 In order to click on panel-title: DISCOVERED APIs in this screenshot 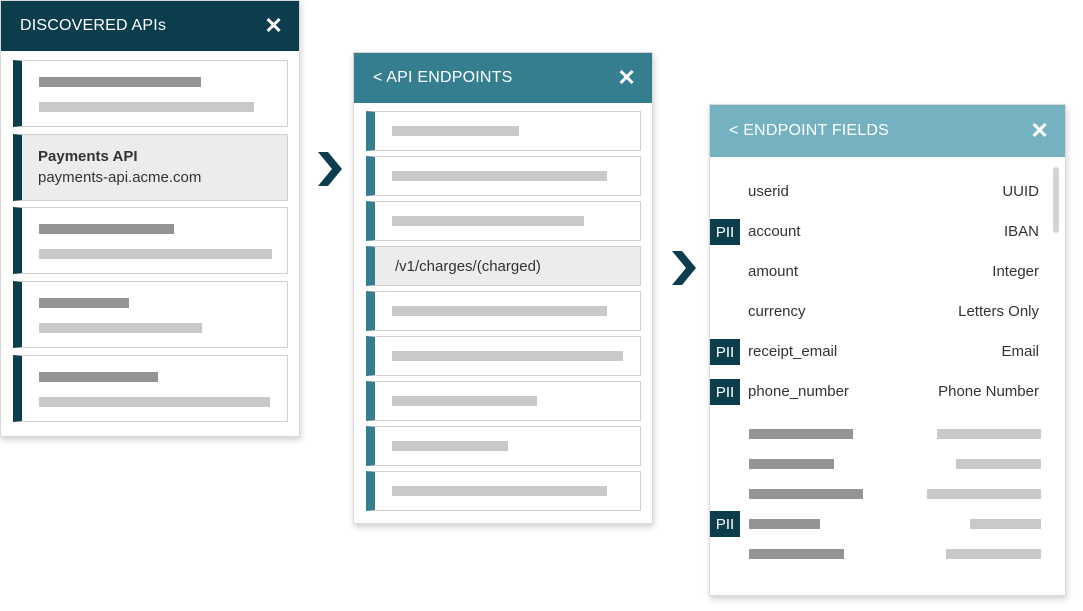, I will do `click(93, 25)`.